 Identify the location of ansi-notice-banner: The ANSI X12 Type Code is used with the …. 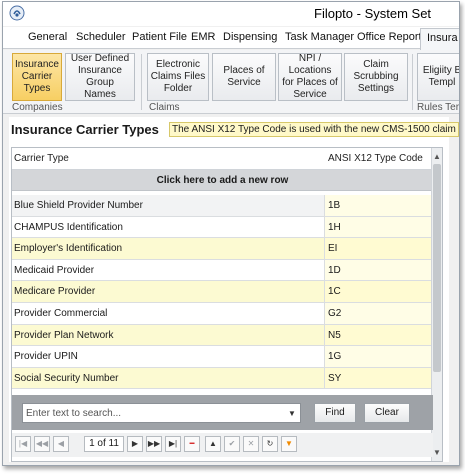
(314, 129).